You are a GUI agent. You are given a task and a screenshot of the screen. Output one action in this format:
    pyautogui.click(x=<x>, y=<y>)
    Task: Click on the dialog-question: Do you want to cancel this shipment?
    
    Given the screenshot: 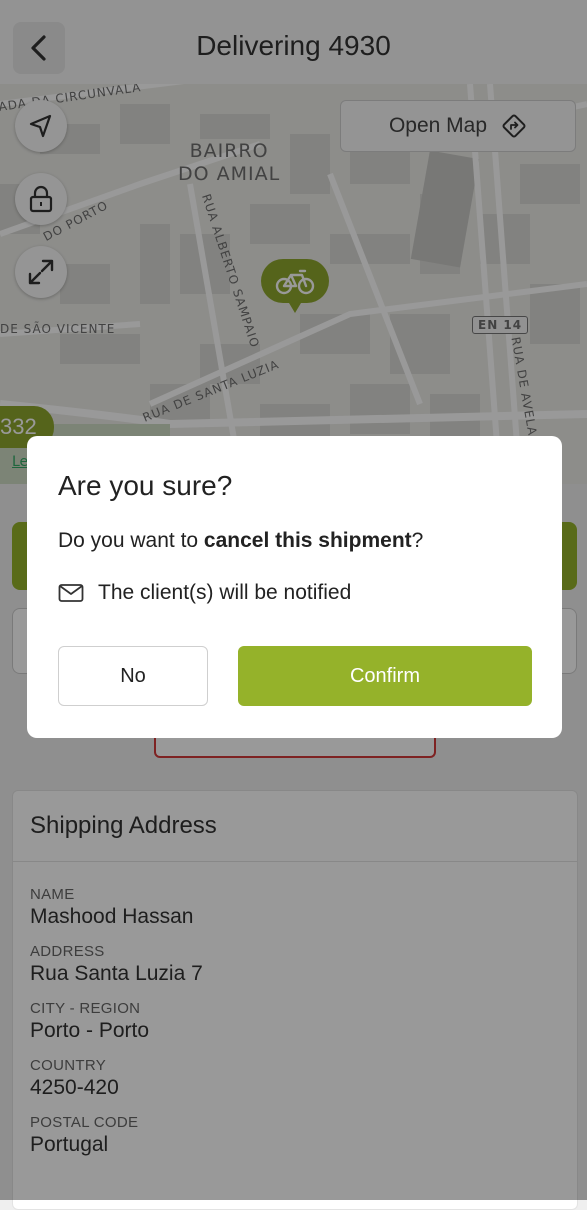 What is the action you would take?
    pyautogui.click(x=240, y=541)
    